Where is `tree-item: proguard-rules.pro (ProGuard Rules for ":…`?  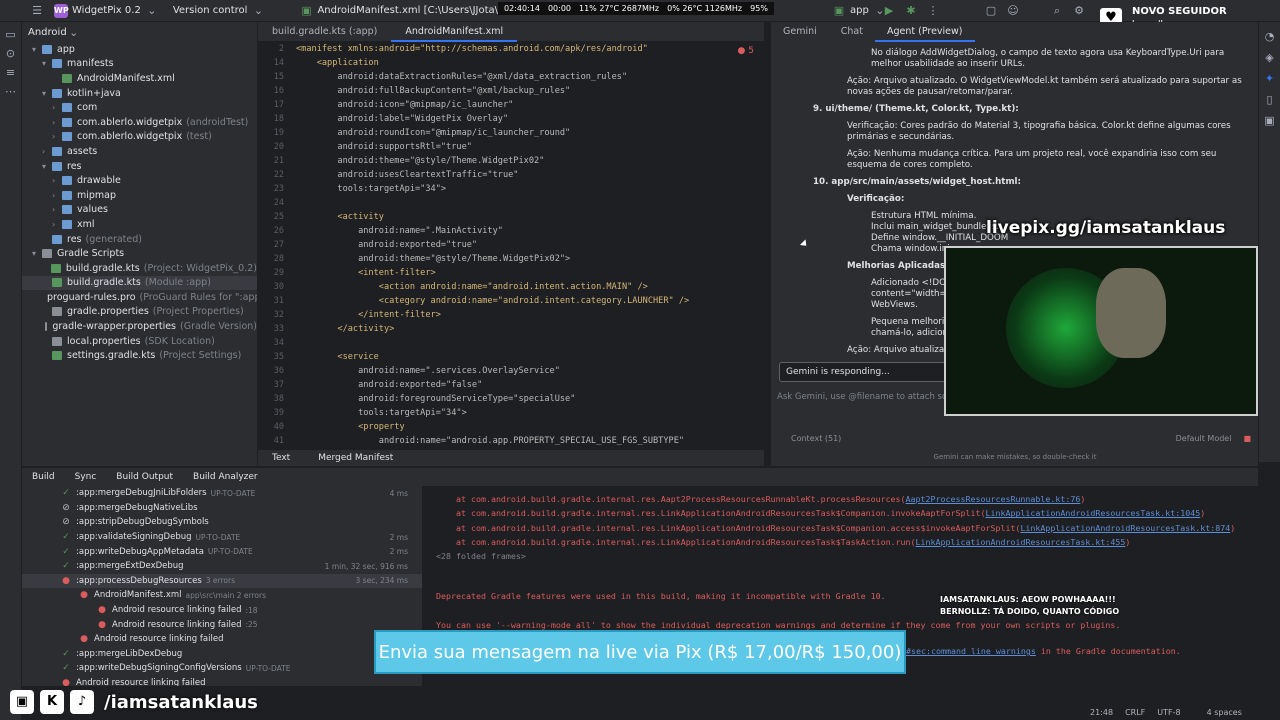 tree-item: proguard-rules.pro (ProGuard Rules for ":… is located at coordinates (139, 297).